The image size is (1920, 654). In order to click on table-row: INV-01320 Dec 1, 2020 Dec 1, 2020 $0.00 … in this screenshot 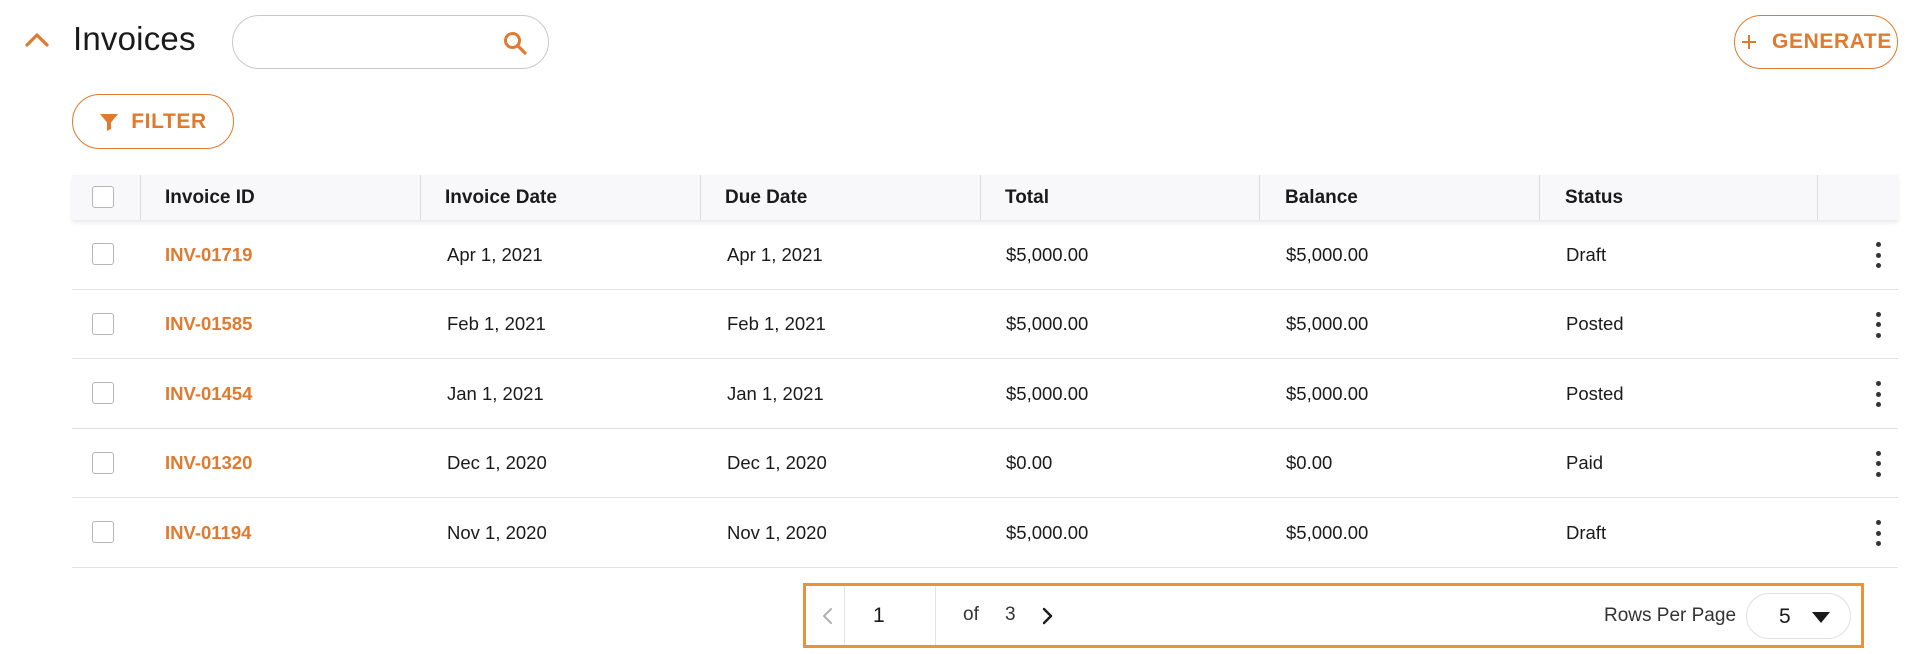, I will do `click(985, 463)`.